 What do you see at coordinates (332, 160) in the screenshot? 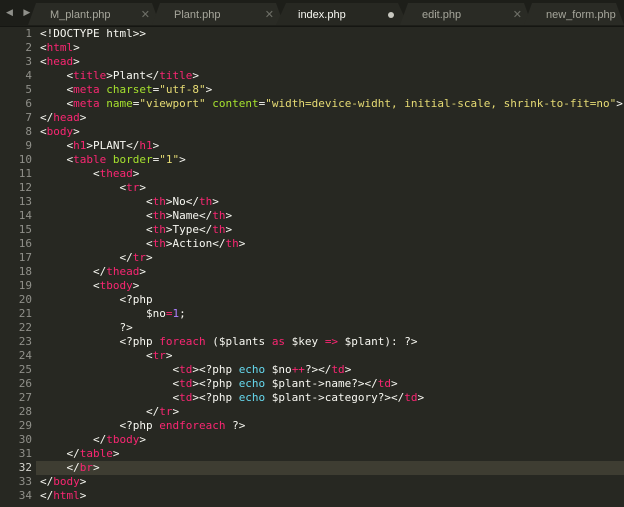
I see `code-line: <table border="1">` at bounding box center [332, 160].